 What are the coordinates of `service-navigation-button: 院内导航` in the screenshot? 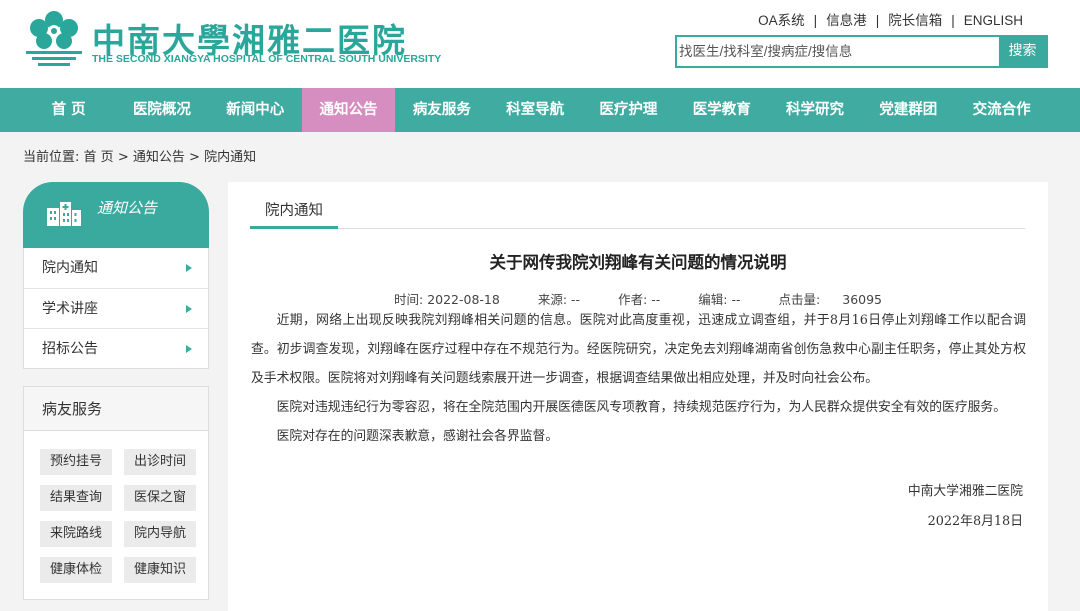 It's located at (160, 534).